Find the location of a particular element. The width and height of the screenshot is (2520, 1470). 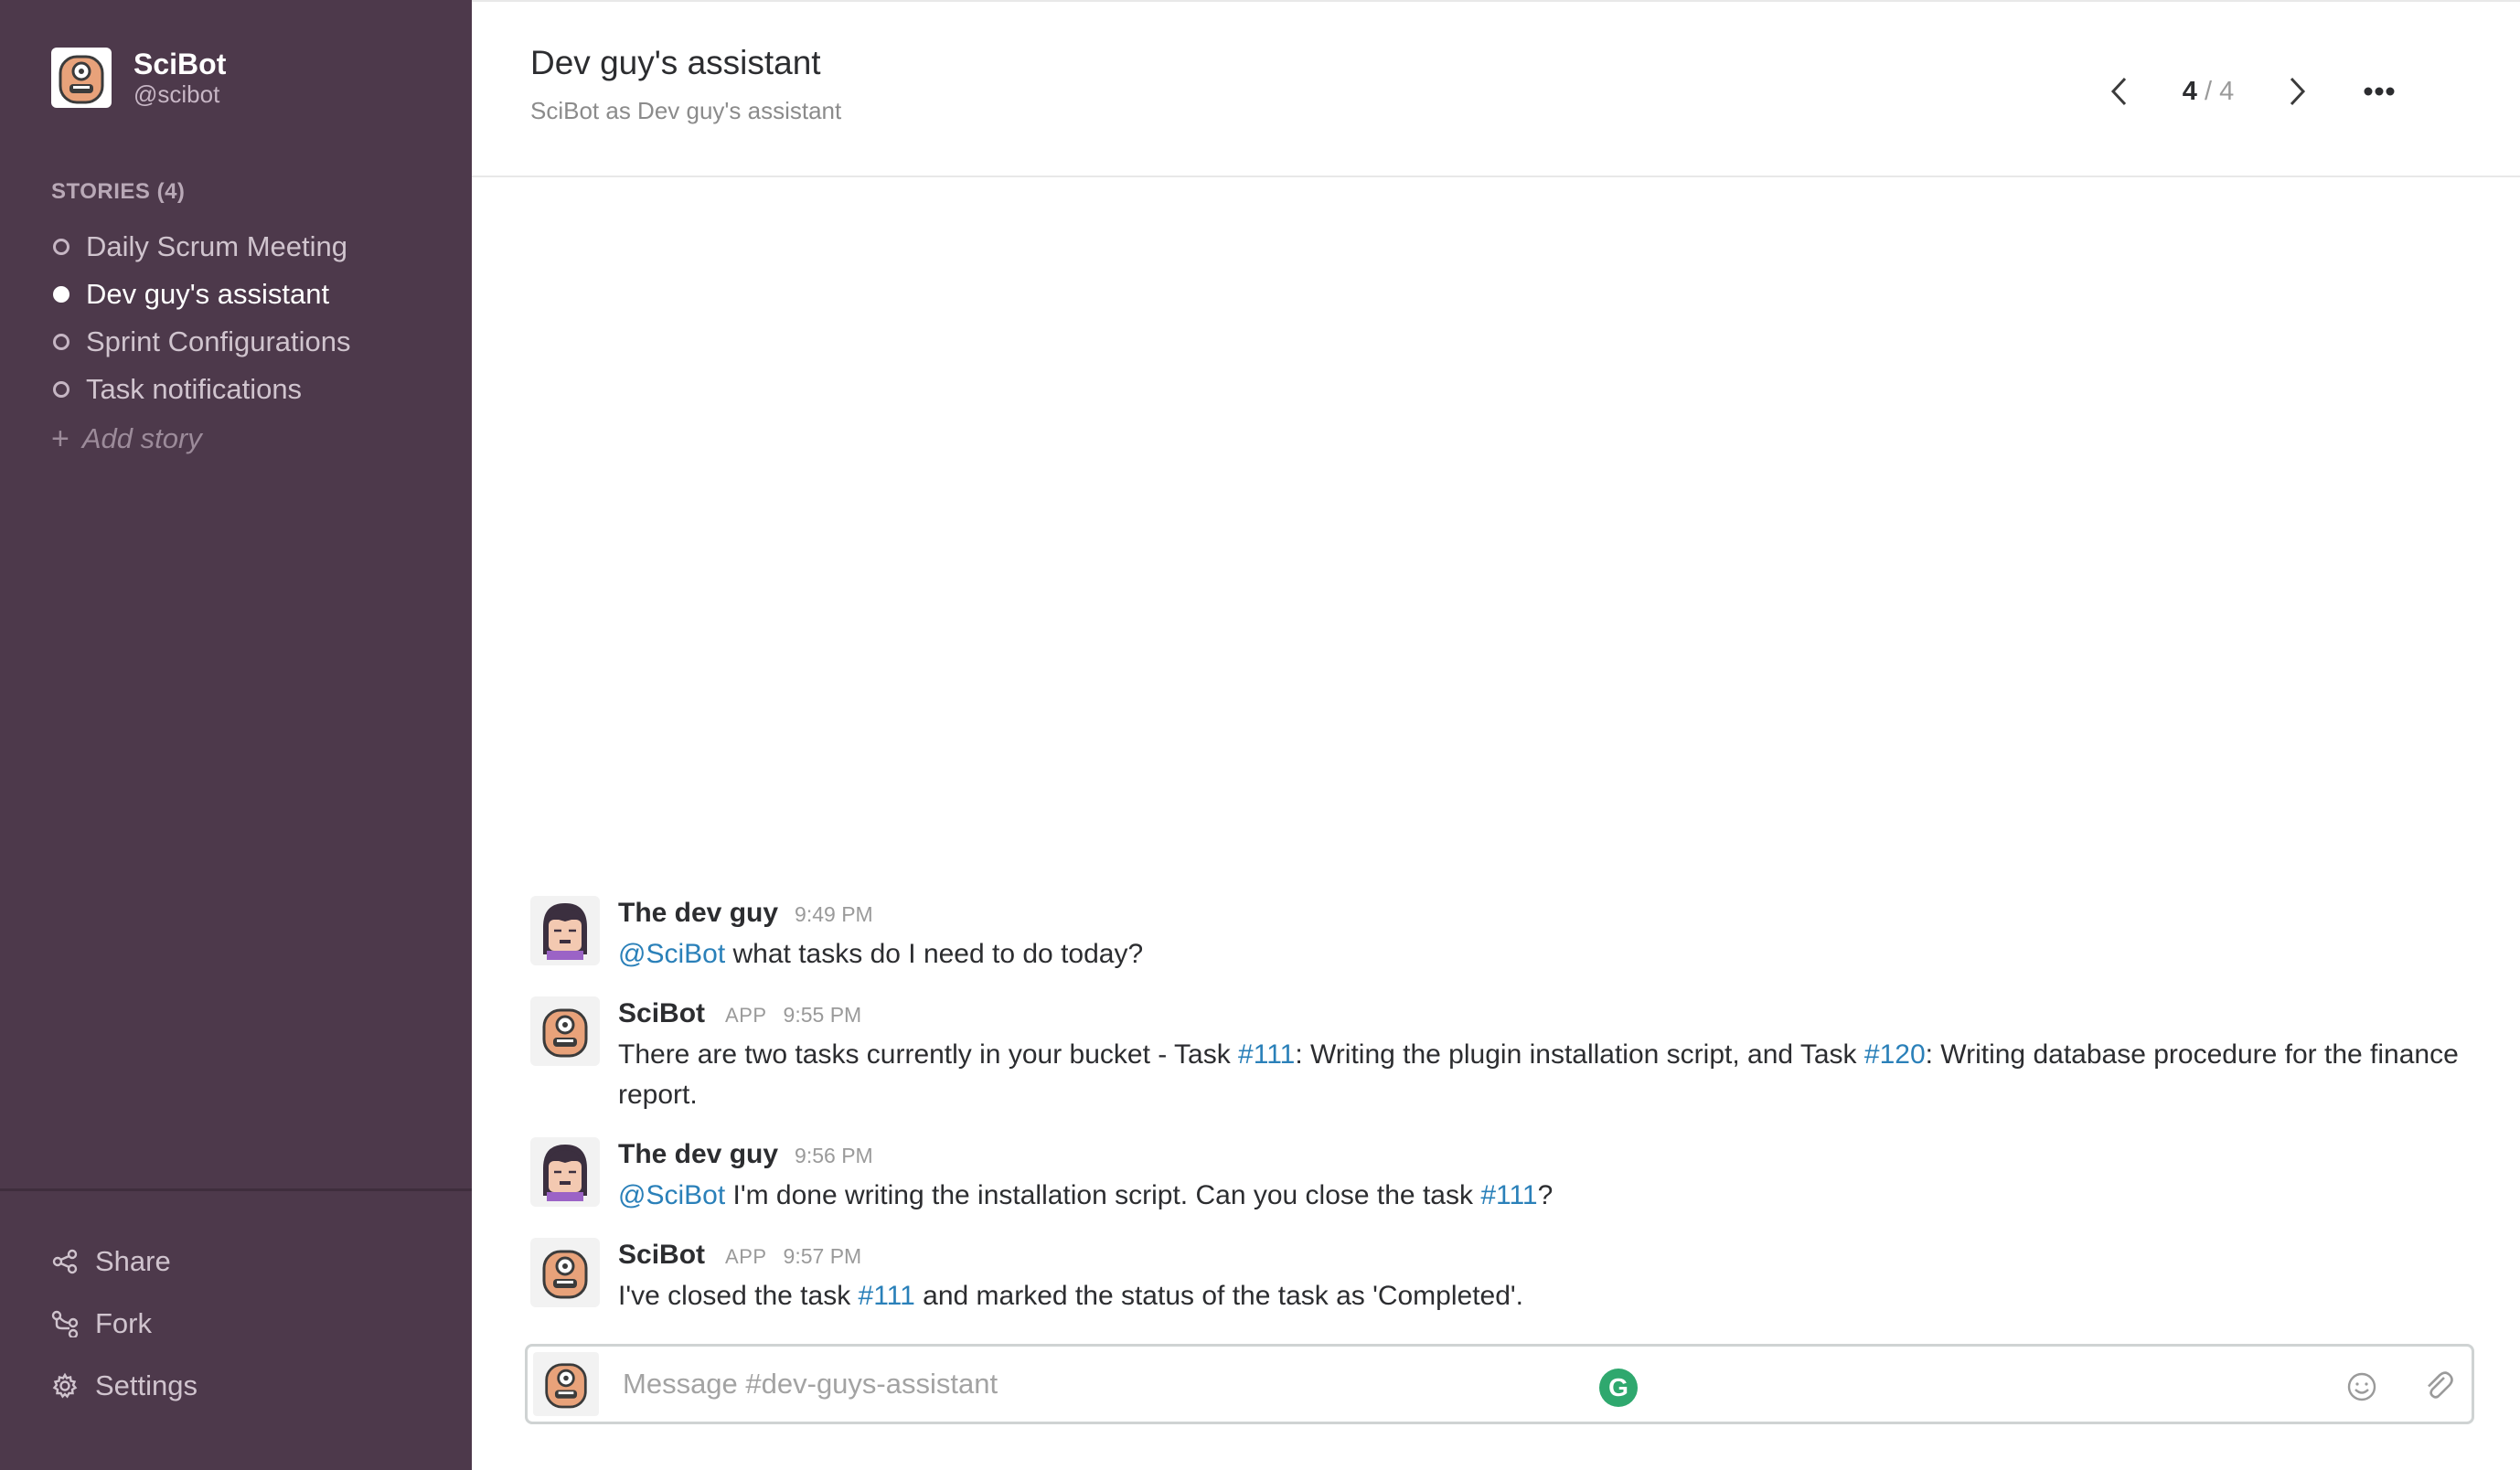

share-button: Share is located at coordinates (124, 1261).